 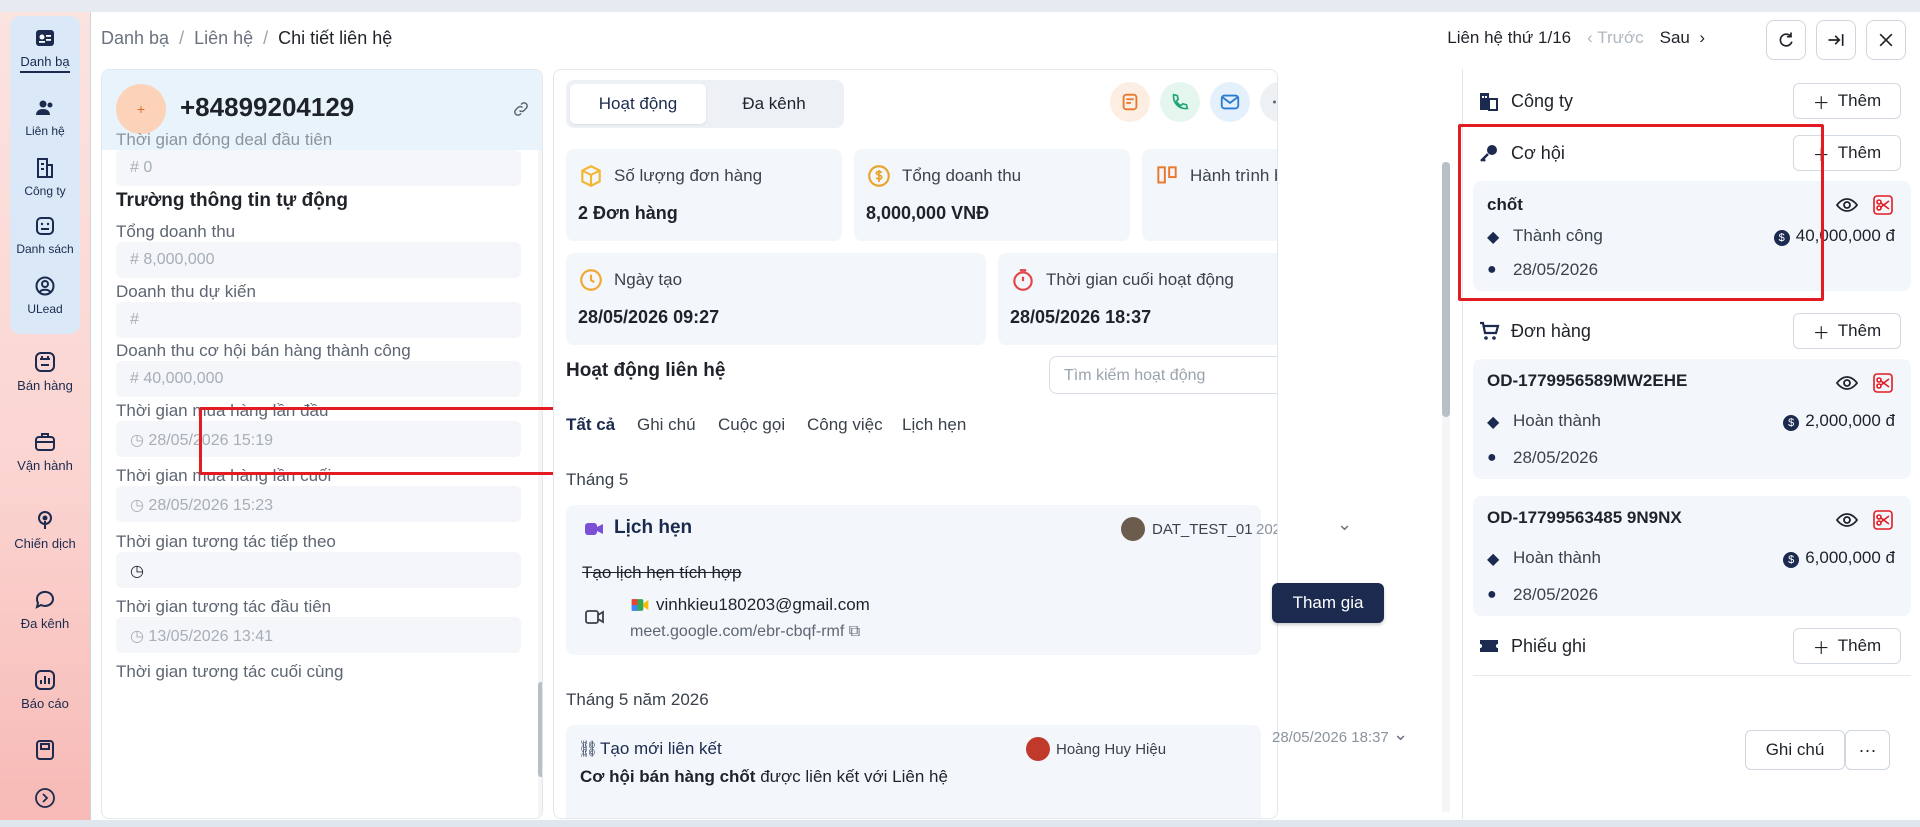 What do you see at coordinates (1400, 734) in the screenshot?
I see `link-expand-chevron: ⌄` at bounding box center [1400, 734].